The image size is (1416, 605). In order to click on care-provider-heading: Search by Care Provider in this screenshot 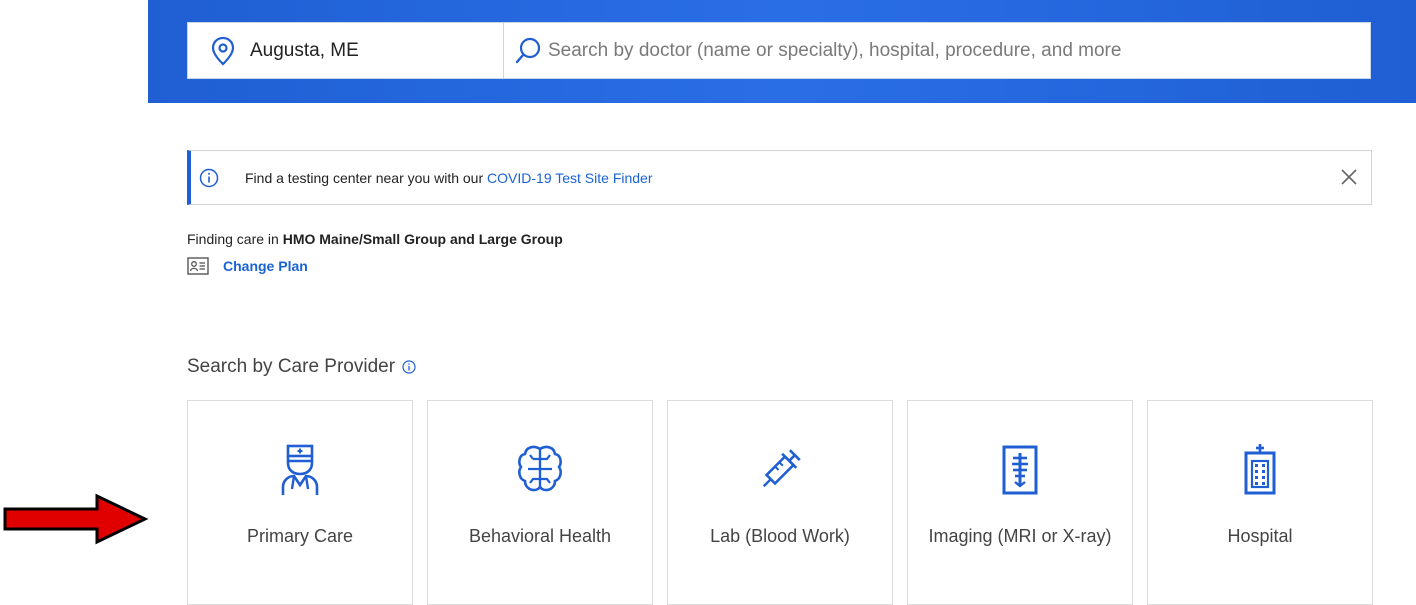, I will do `click(301, 367)`.